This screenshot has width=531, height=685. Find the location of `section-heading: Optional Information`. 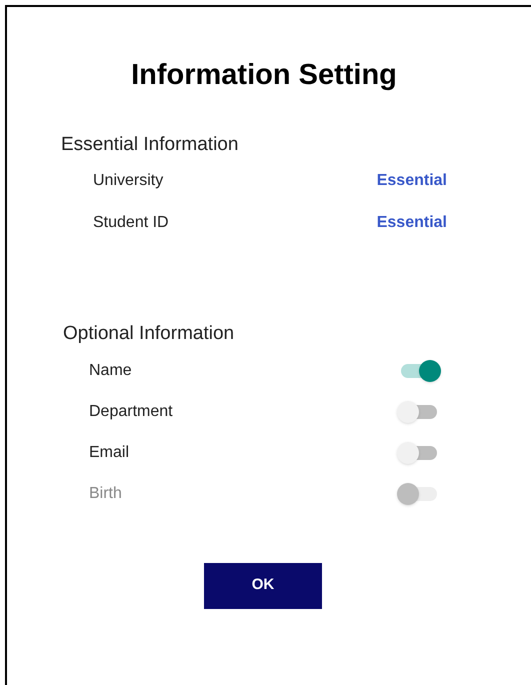

section-heading: Optional Information is located at coordinates (149, 334).